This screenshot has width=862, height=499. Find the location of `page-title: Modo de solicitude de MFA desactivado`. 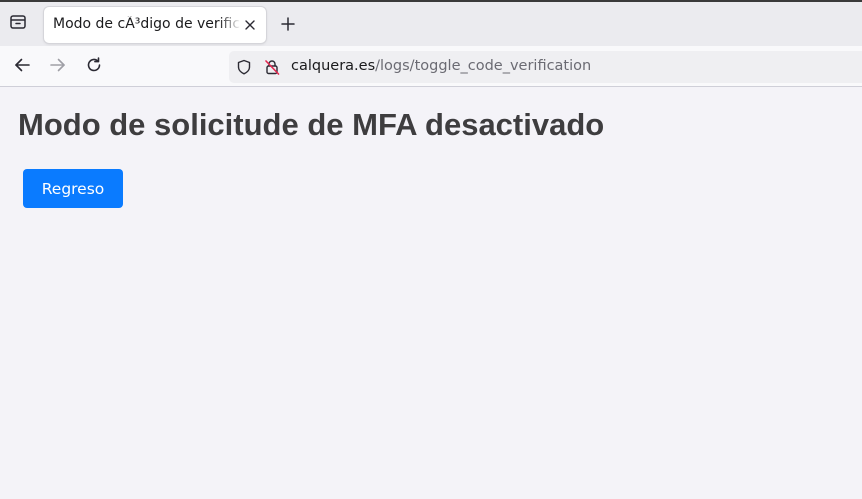

page-title: Modo de solicitude de MFA desactivado is located at coordinates (311, 124).